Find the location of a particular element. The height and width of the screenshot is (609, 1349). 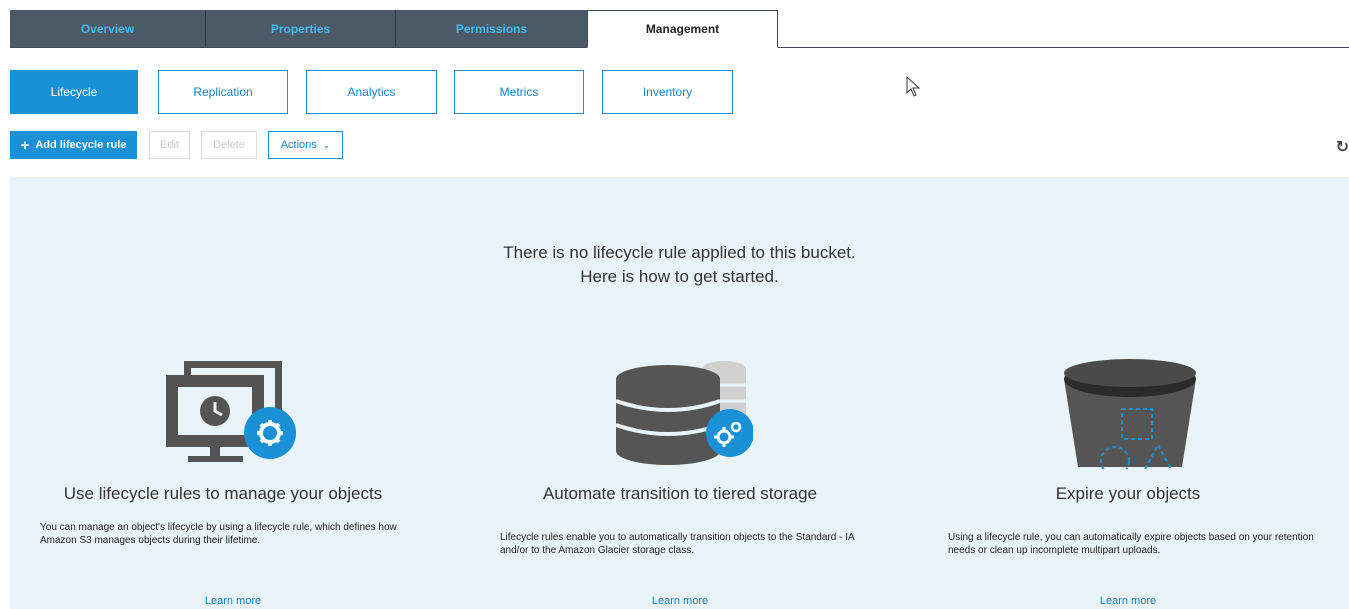

subtab-analytics: Analytics is located at coordinates (371, 92).